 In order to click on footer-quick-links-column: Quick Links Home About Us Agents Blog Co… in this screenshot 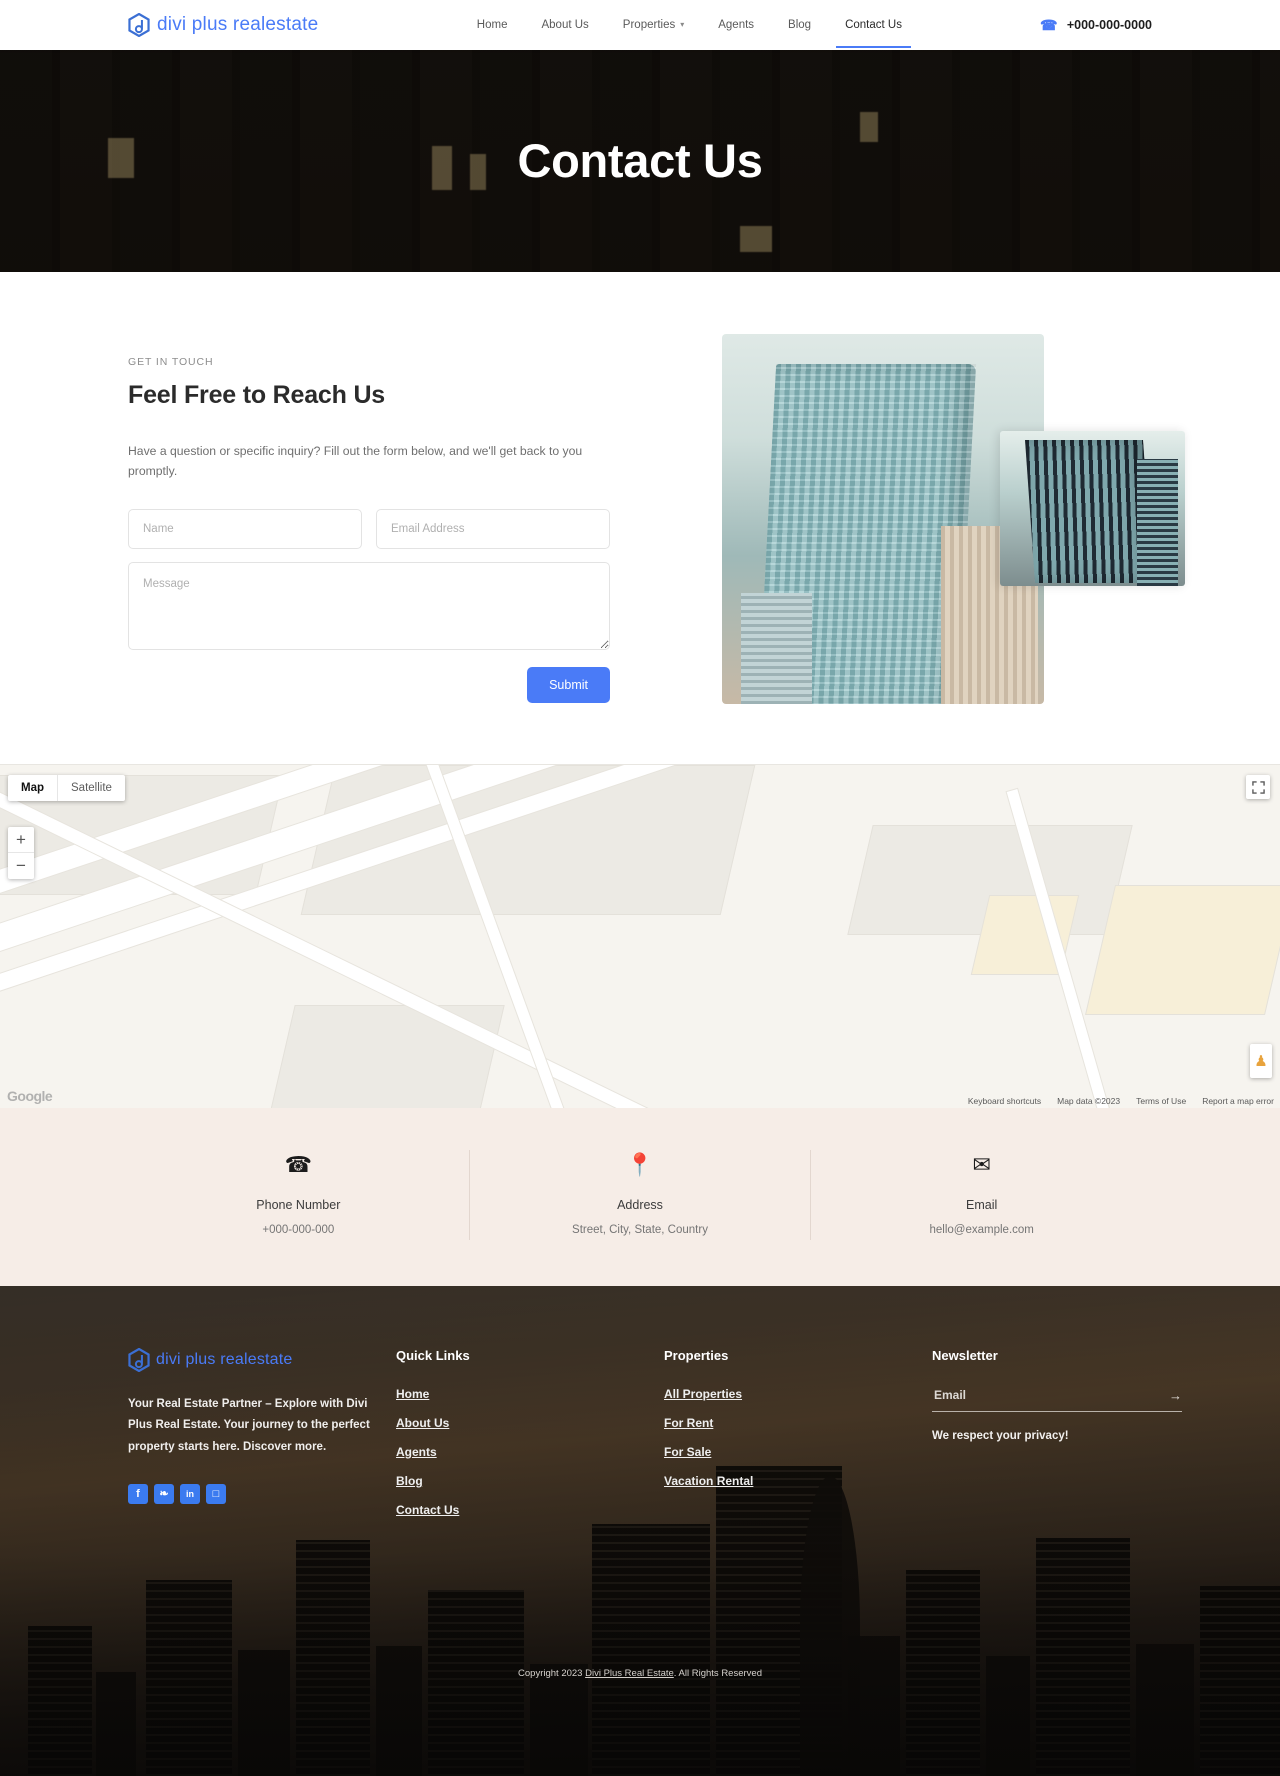, I will do `click(517, 1440)`.